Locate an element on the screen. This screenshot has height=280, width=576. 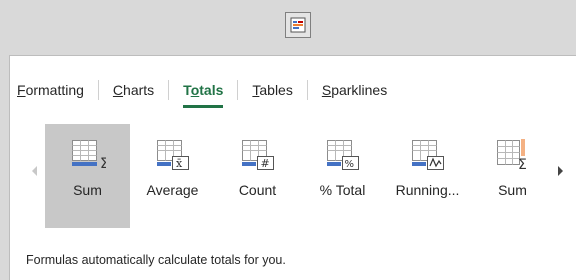
scroll-left-arrow-icon is located at coordinates (34, 171).